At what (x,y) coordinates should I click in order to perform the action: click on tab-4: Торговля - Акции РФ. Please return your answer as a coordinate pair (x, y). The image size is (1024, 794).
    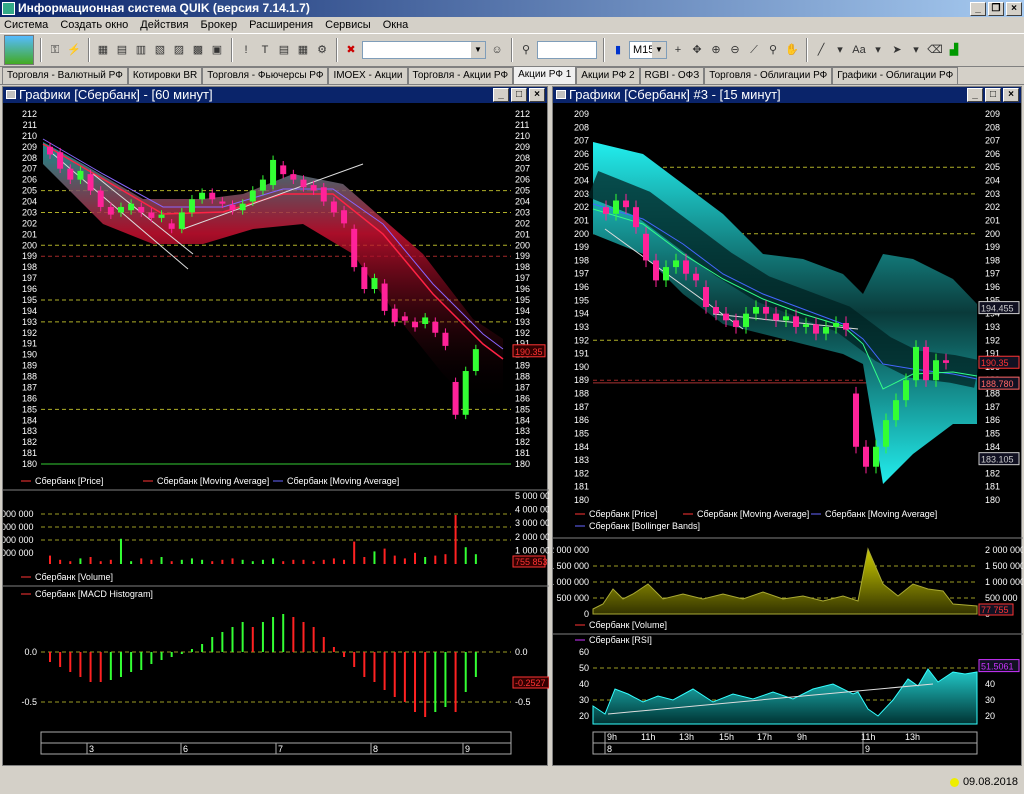
    Looking at the image, I should click on (460, 75).